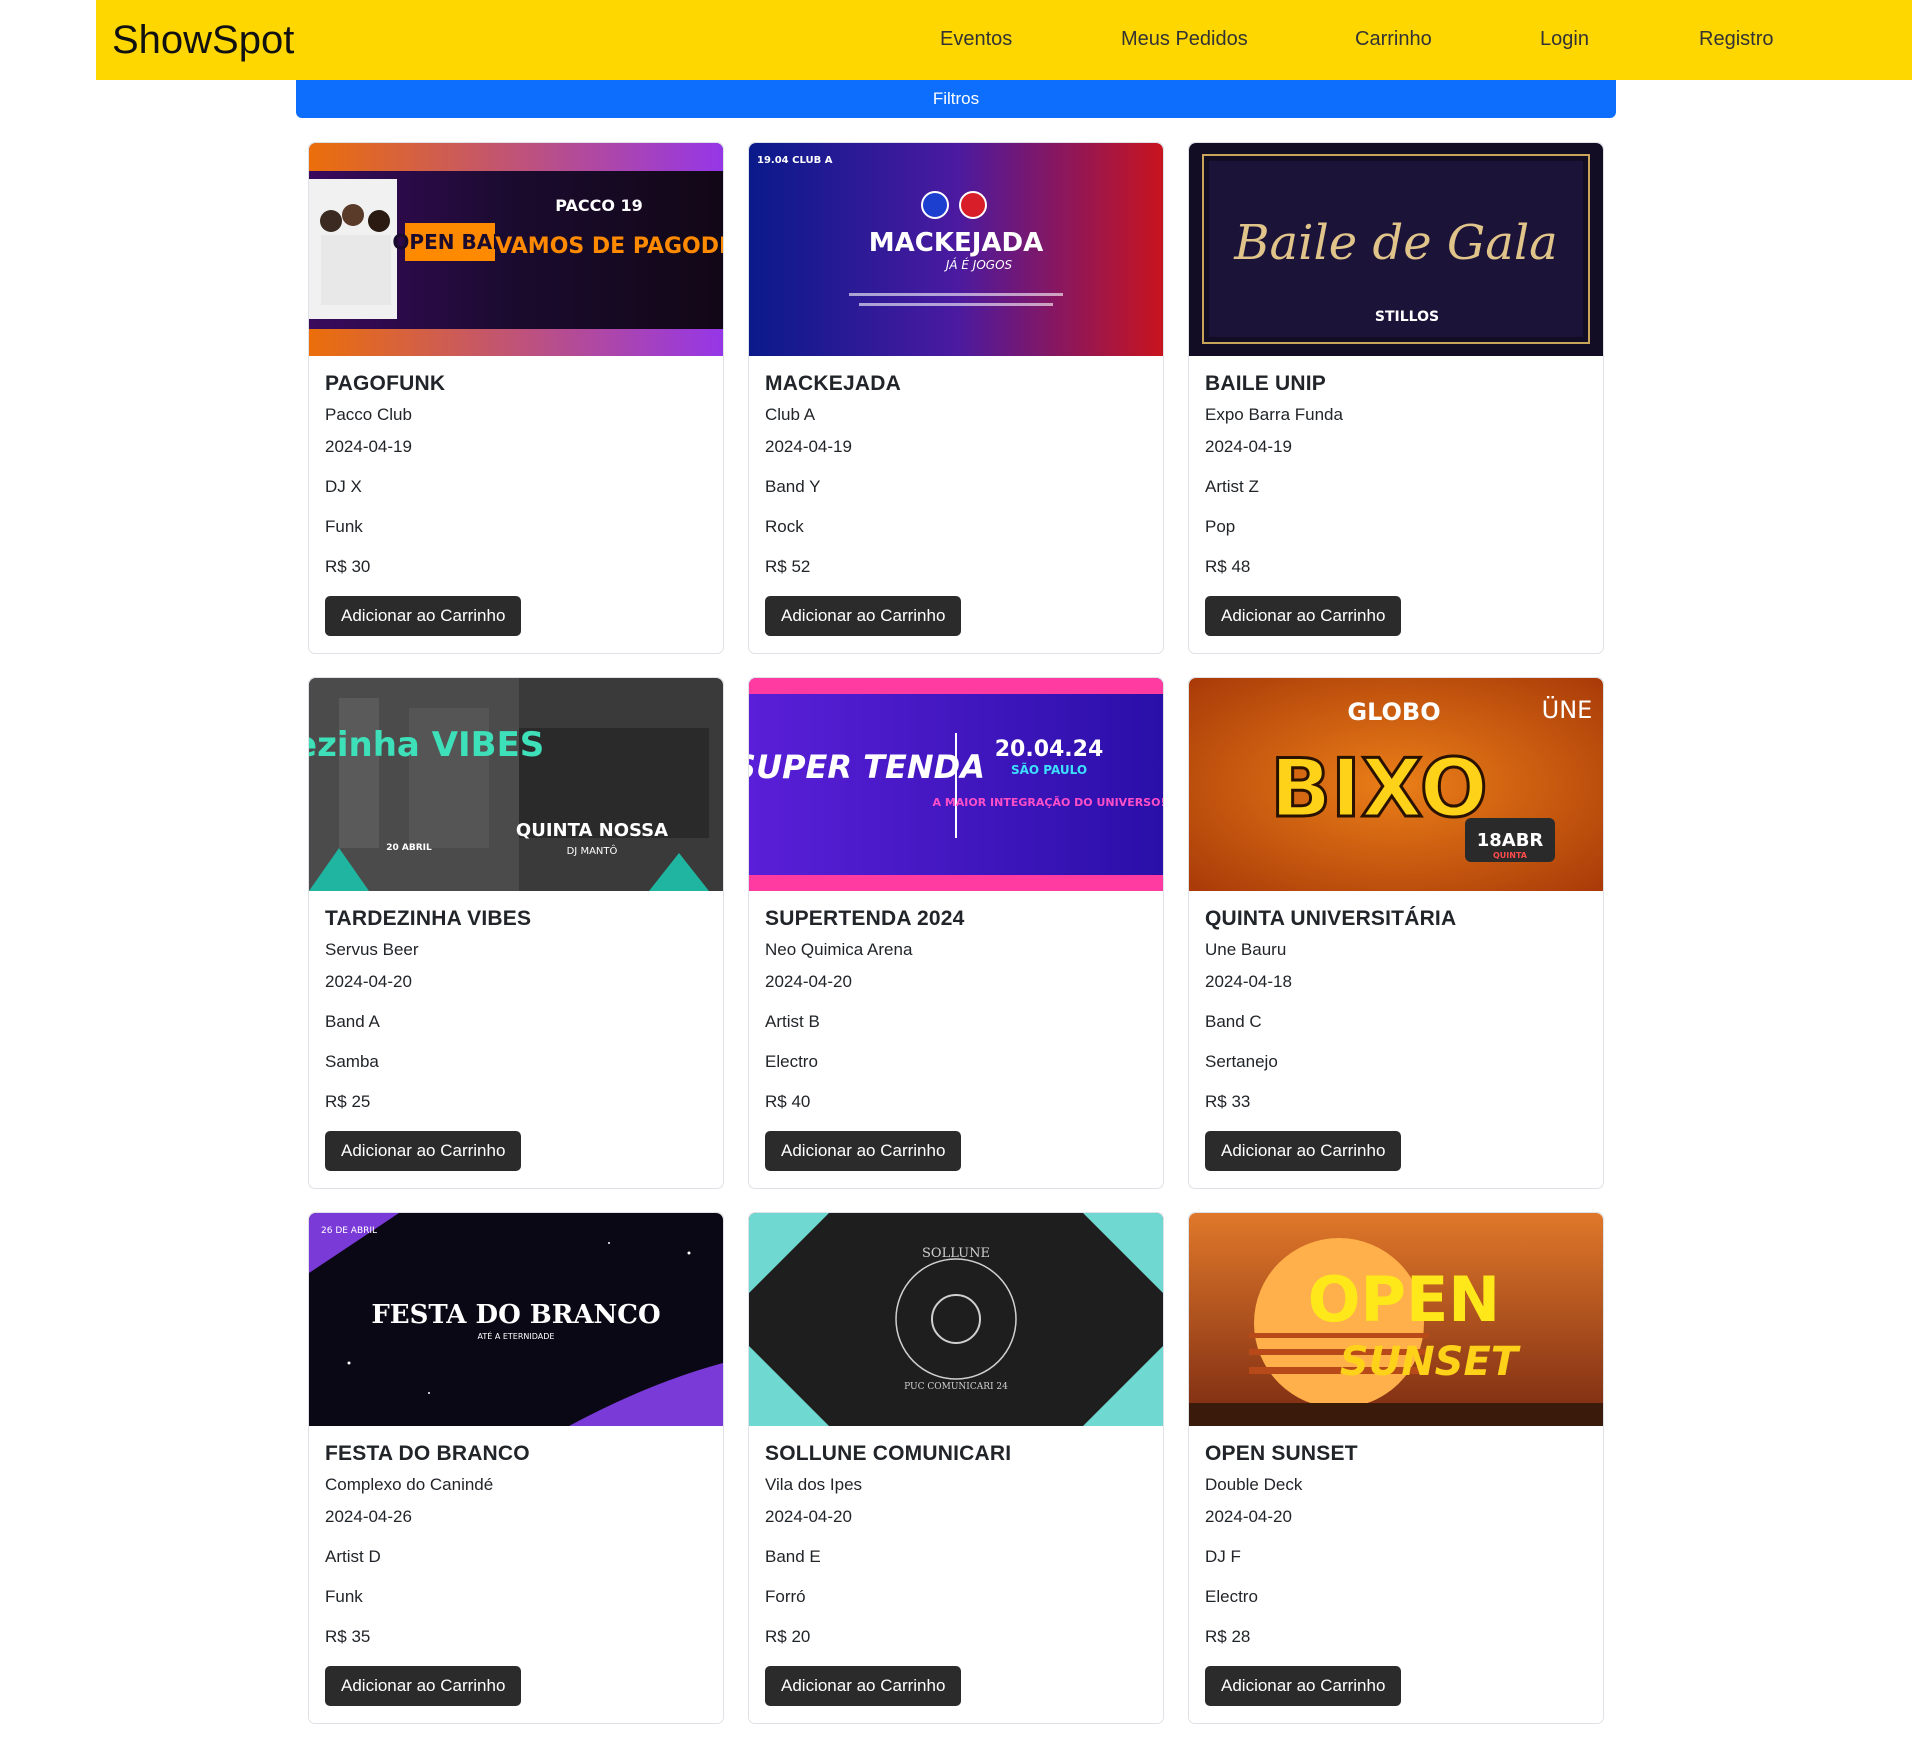  Describe the element at coordinates (788, 1101) in the screenshot. I see `event-price: R$ 40` at that location.